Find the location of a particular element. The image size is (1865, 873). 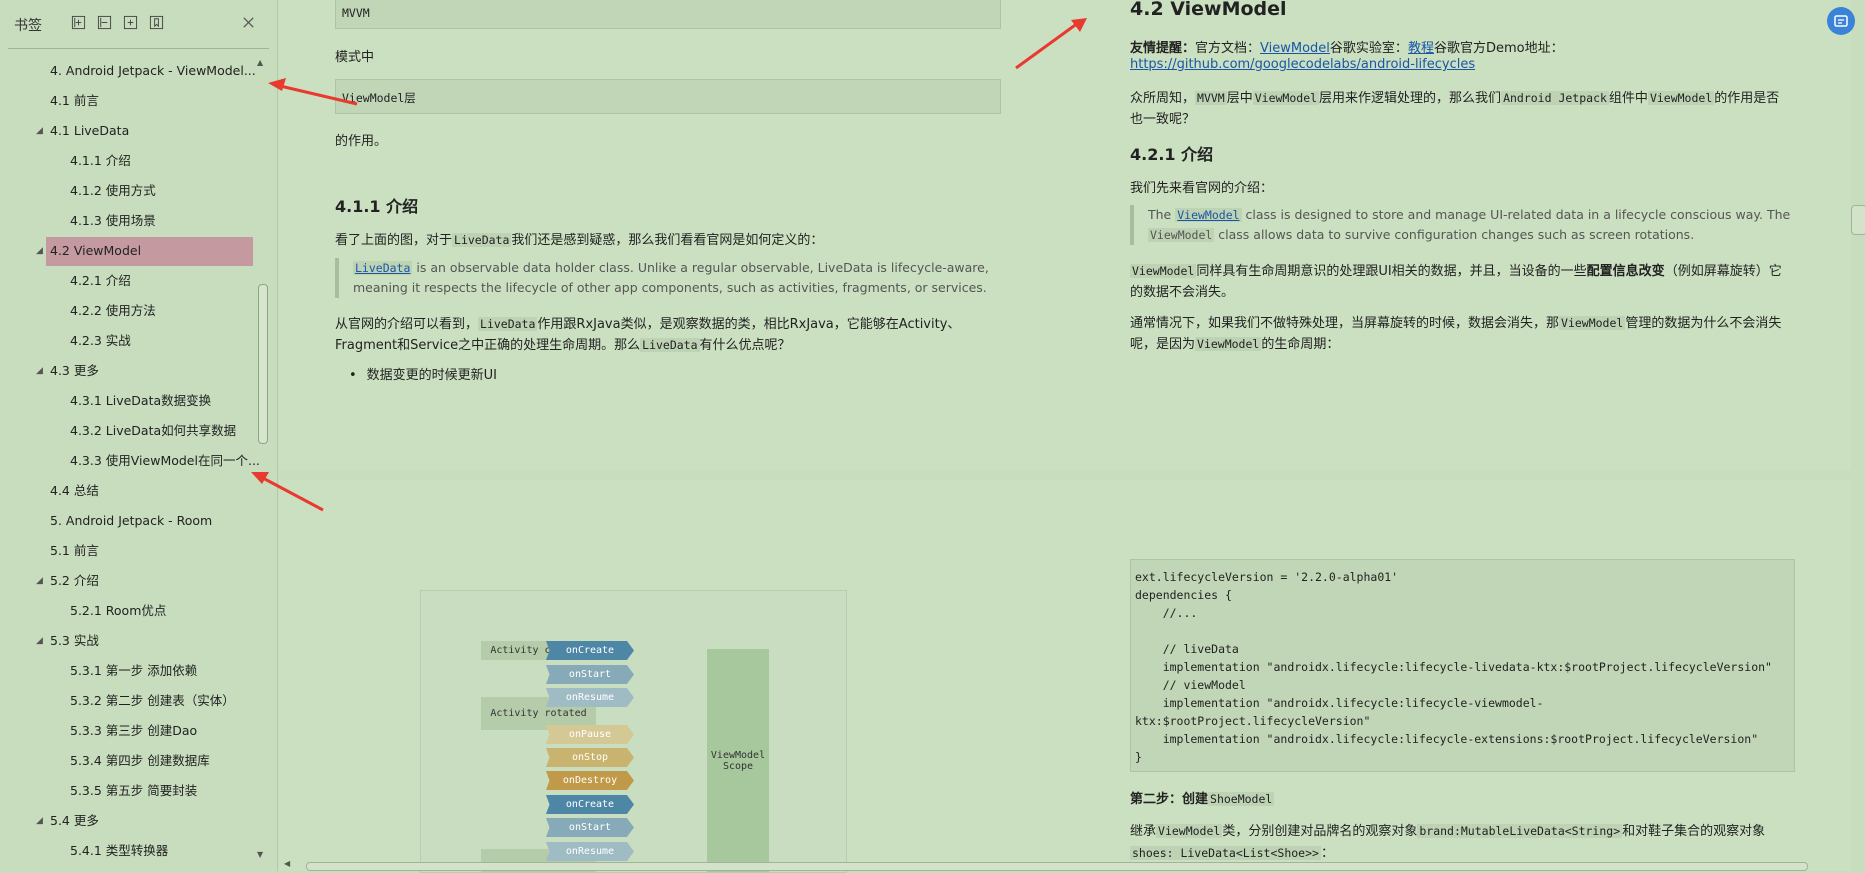

red-arrow-viewmodel-item is located at coordinates (287, 492).